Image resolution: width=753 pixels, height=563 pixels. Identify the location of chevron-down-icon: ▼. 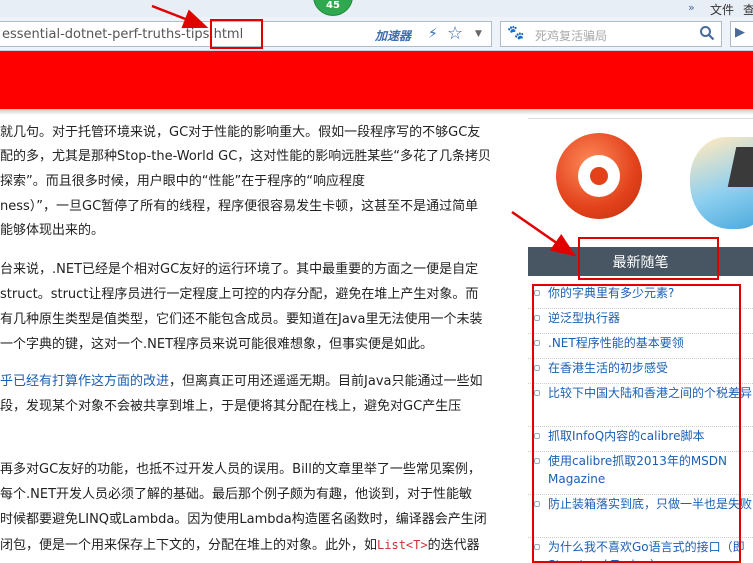
(478, 34).